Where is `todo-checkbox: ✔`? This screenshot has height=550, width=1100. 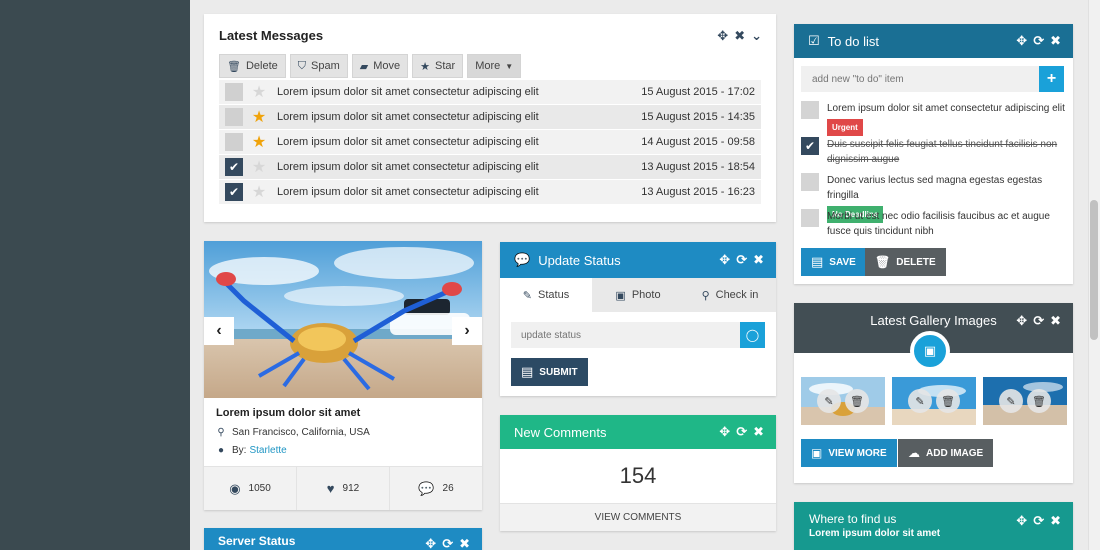 todo-checkbox: ✔ is located at coordinates (810, 146).